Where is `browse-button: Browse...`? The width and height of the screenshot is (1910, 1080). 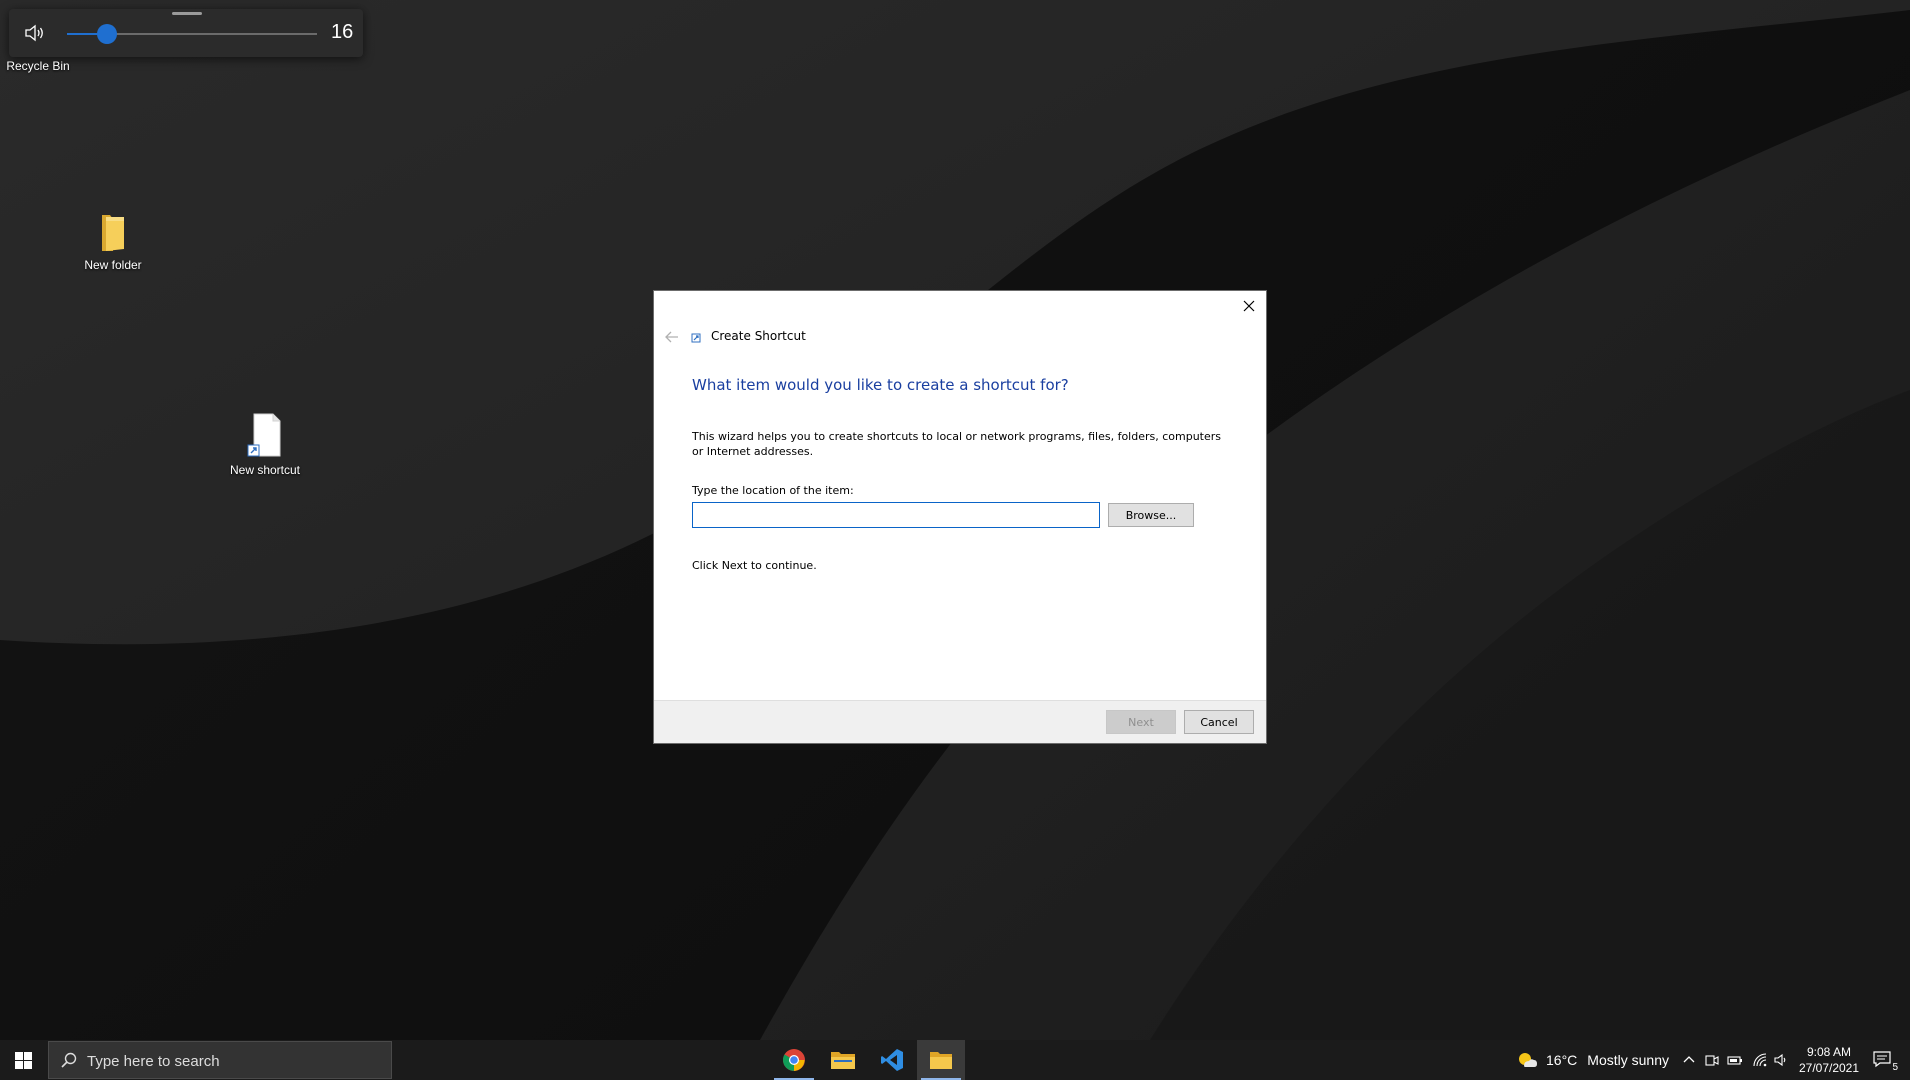 browse-button: Browse... is located at coordinates (1151, 515).